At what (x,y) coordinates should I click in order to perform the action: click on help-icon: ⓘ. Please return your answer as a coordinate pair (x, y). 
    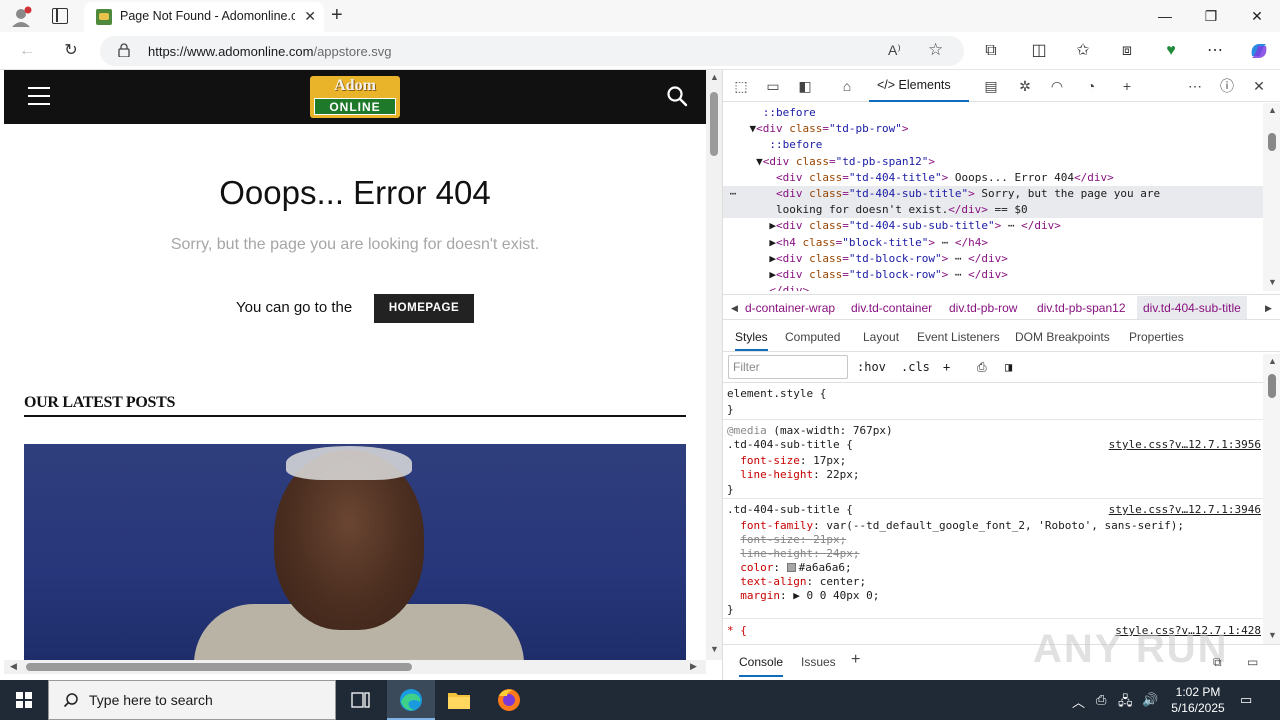
    Looking at the image, I should click on (1227, 86).